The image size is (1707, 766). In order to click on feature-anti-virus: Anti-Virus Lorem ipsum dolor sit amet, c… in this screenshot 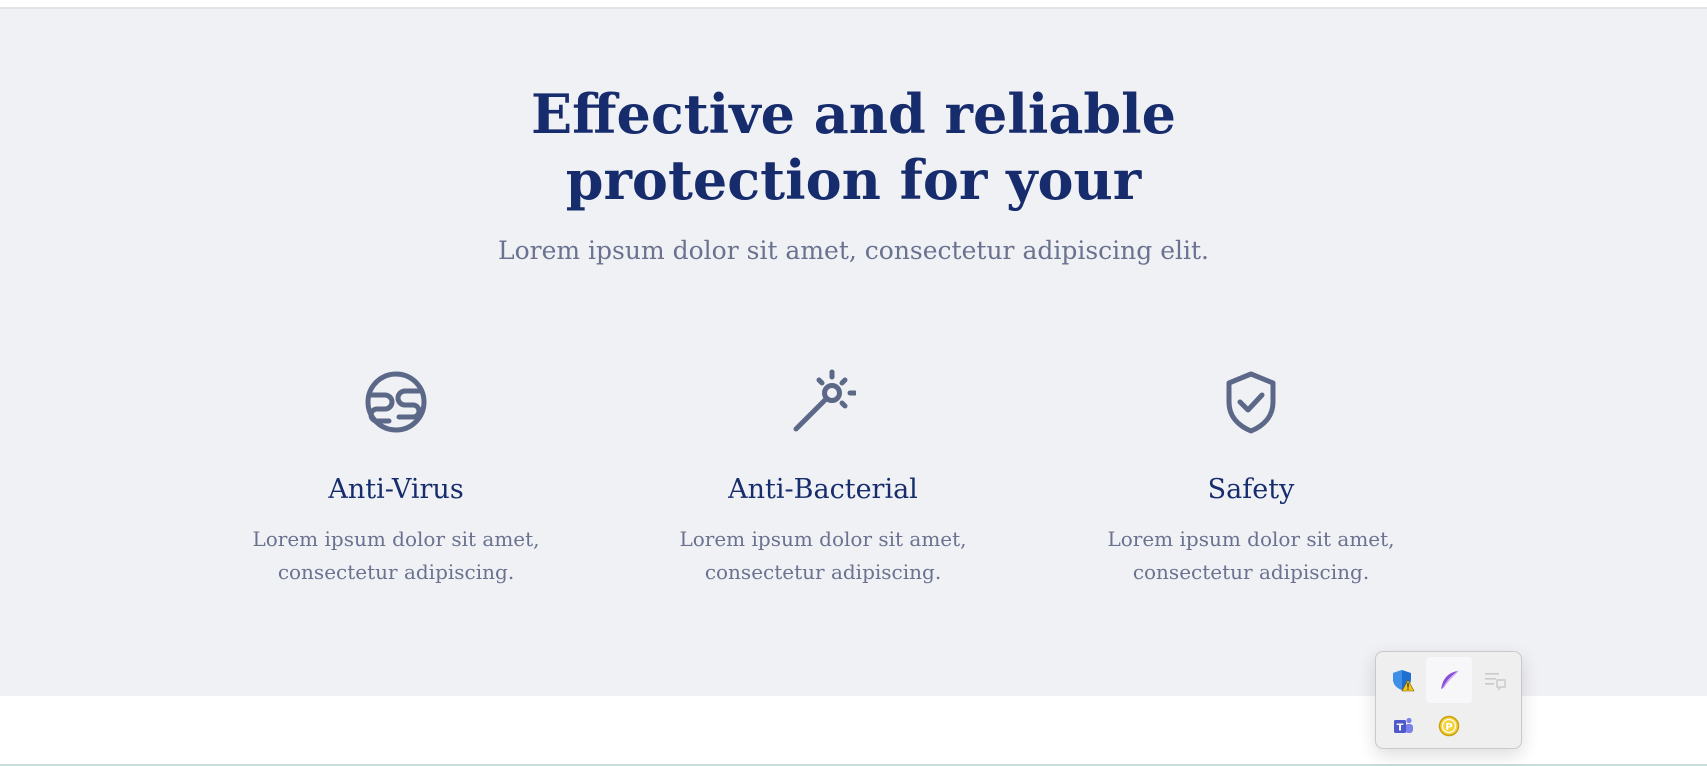, I will do `click(396, 479)`.